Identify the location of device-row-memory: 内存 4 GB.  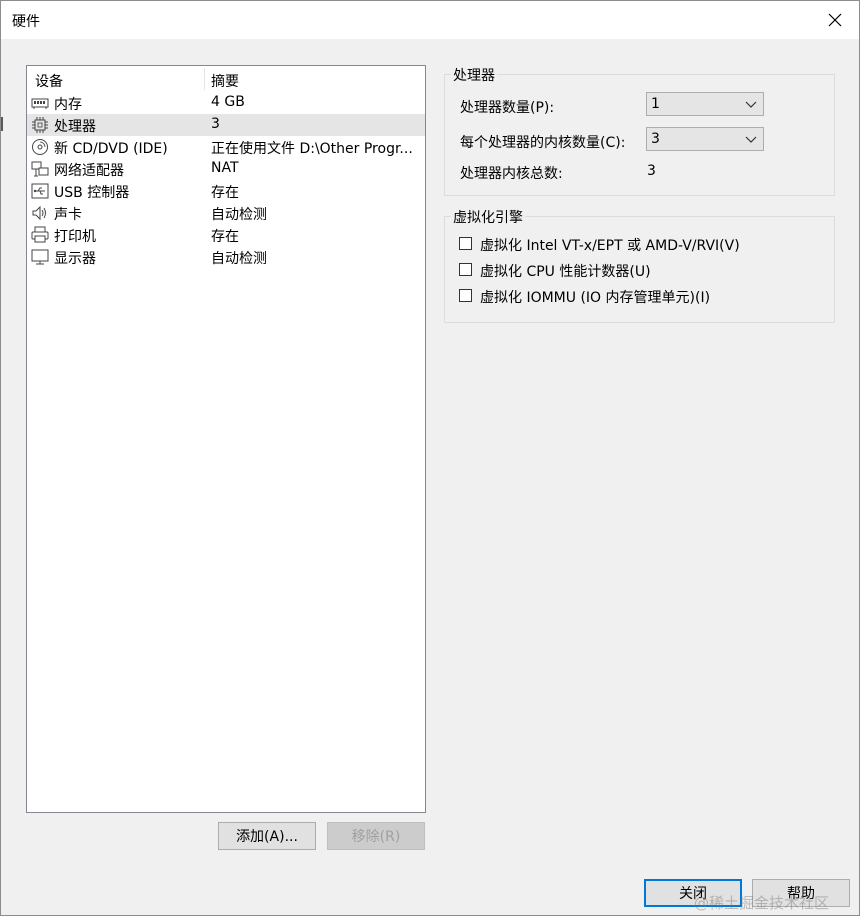
(226, 103).